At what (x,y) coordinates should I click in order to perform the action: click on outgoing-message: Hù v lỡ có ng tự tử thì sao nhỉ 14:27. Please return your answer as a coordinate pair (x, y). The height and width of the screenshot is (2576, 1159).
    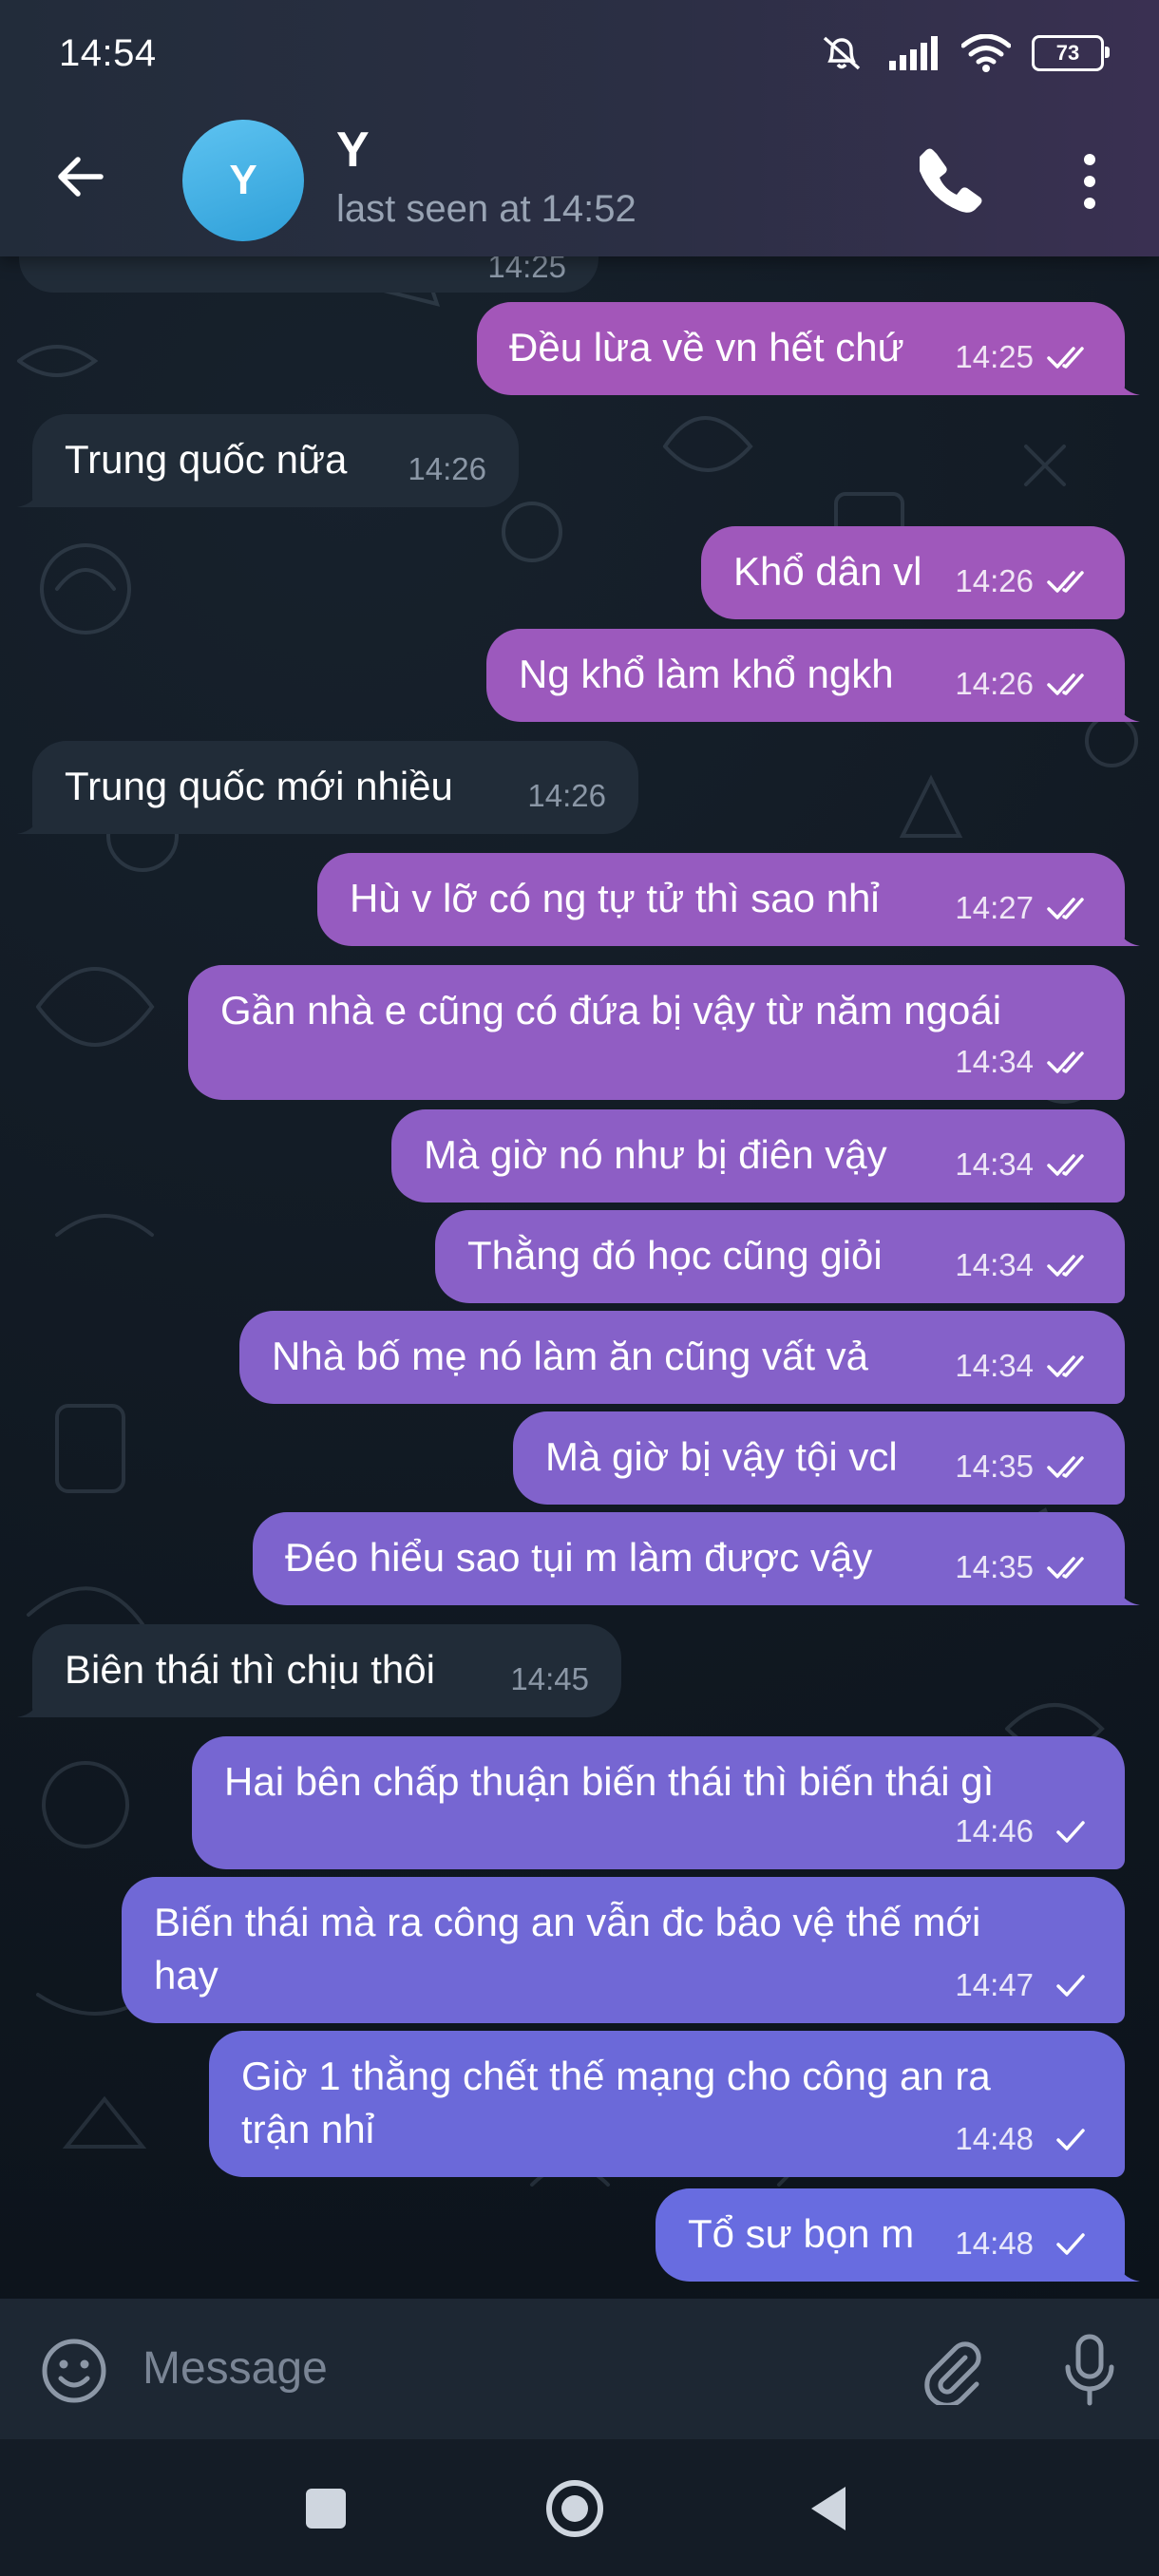
    Looking at the image, I should click on (728, 899).